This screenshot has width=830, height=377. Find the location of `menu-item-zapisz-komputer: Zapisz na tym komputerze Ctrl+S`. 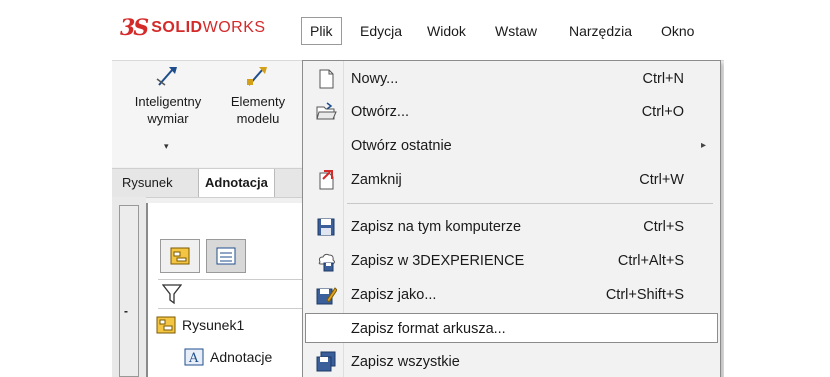

menu-item-zapisz-komputer: Zapisz na tym komputerze Ctrl+S is located at coordinates (510, 227).